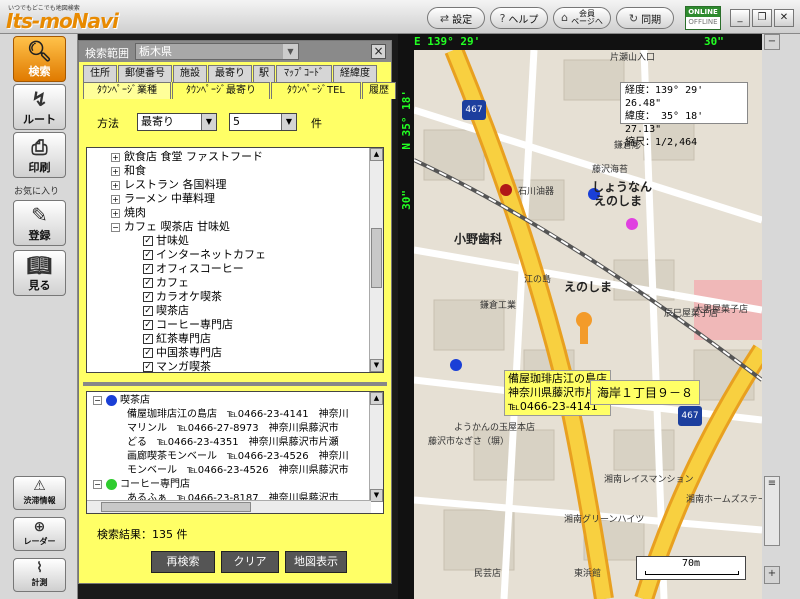 The height and width of the screenshot is (599, 800). I want to click on result-text: 喫茶店, so click(135, 400).